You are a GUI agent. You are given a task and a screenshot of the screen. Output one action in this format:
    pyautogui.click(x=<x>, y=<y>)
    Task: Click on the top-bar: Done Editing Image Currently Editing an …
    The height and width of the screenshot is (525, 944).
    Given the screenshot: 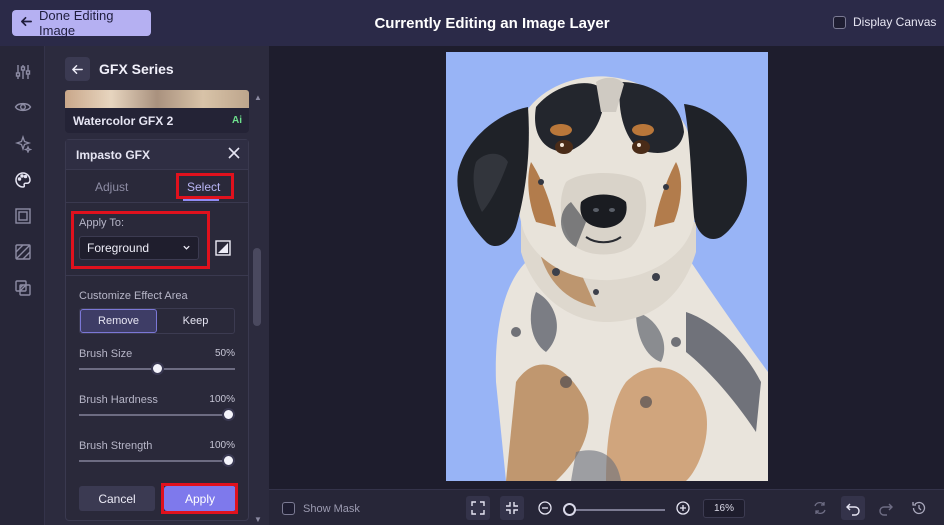 What is the action you would take?
    pyautogui.click(x=472, y=23)
    